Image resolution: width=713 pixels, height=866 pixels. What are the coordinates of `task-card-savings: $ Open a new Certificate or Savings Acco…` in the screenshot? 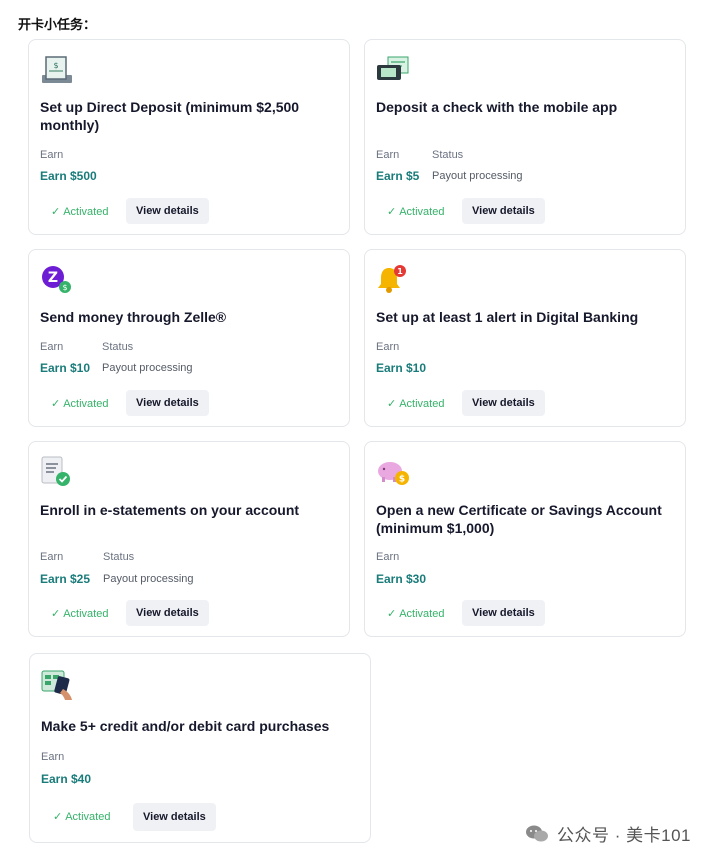 It's located at (525, 539).